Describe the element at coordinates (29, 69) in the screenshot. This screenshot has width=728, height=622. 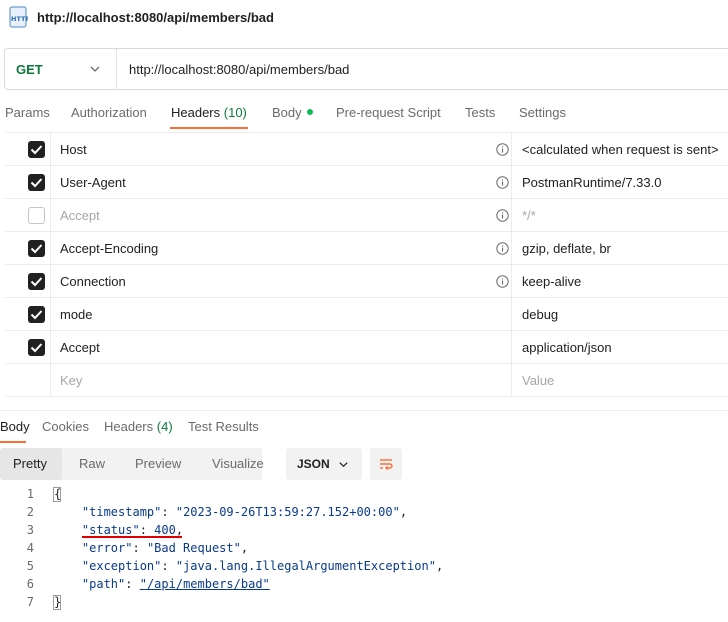
I see `method-select: GET` at that location.